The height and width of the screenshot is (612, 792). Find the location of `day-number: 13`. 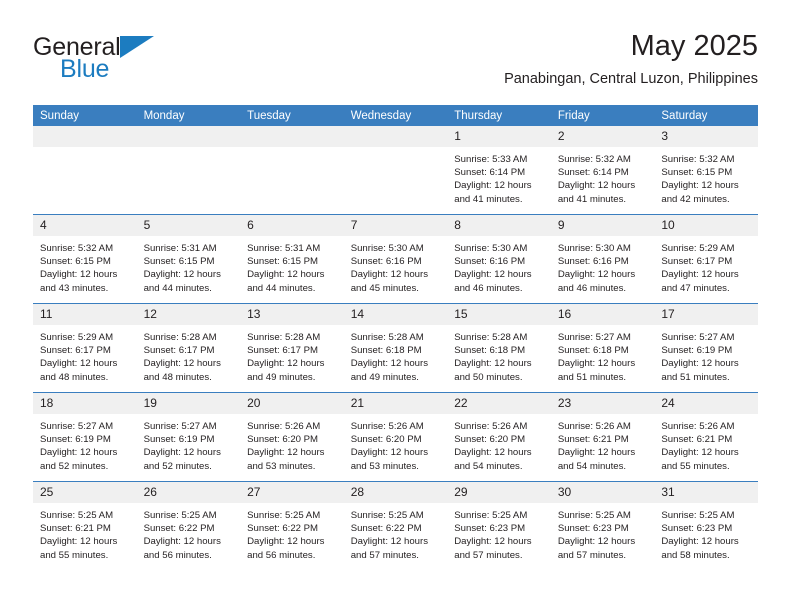

day-number: 13 is located at coordinates (292, 314).